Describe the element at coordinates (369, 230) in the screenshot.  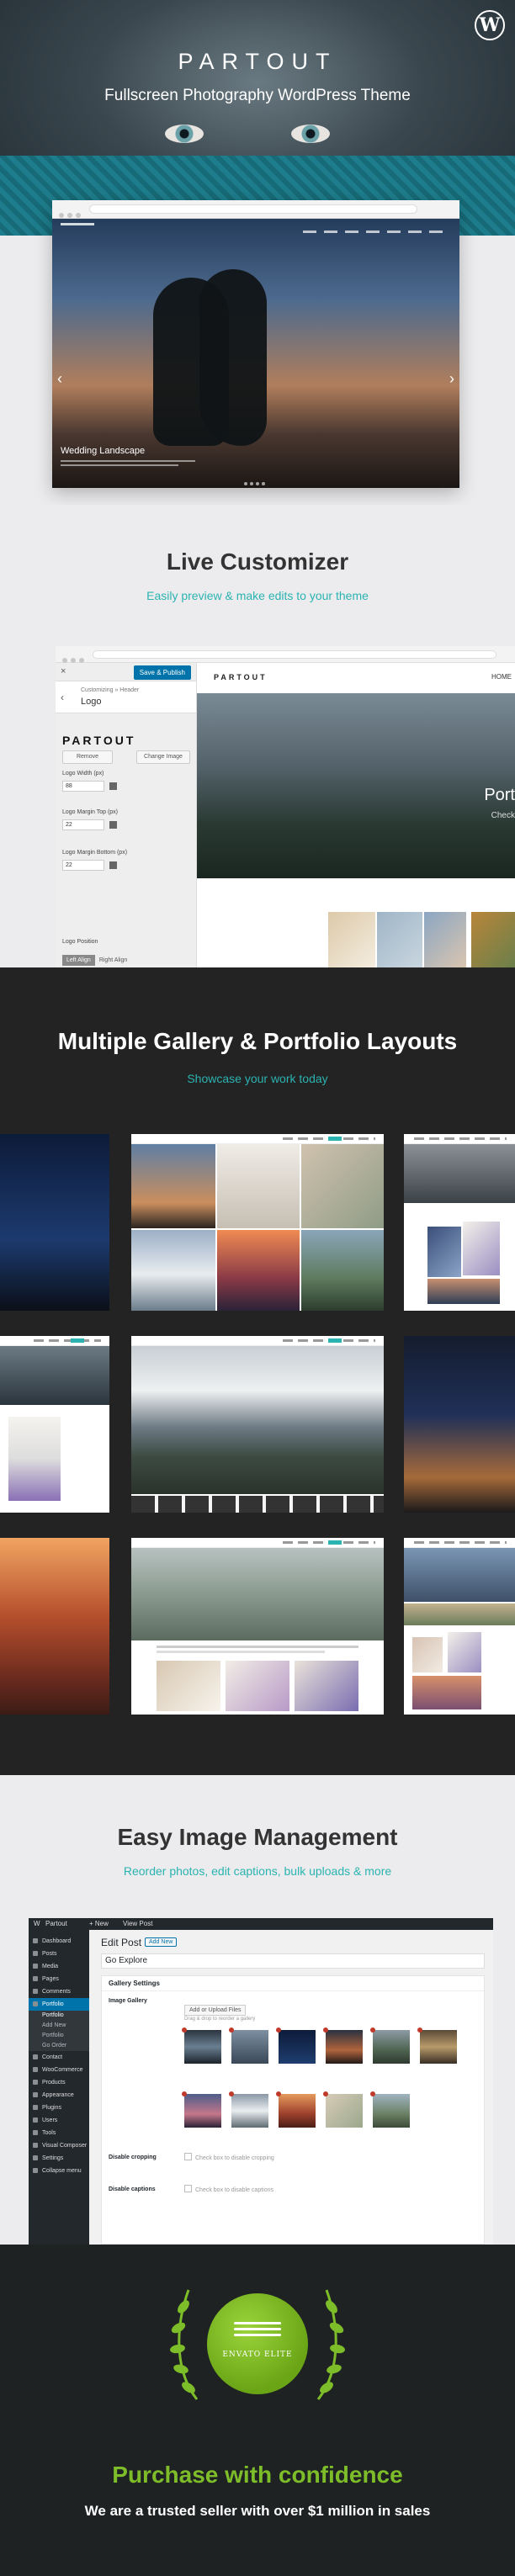
I see `demo-nav-links` at that location.